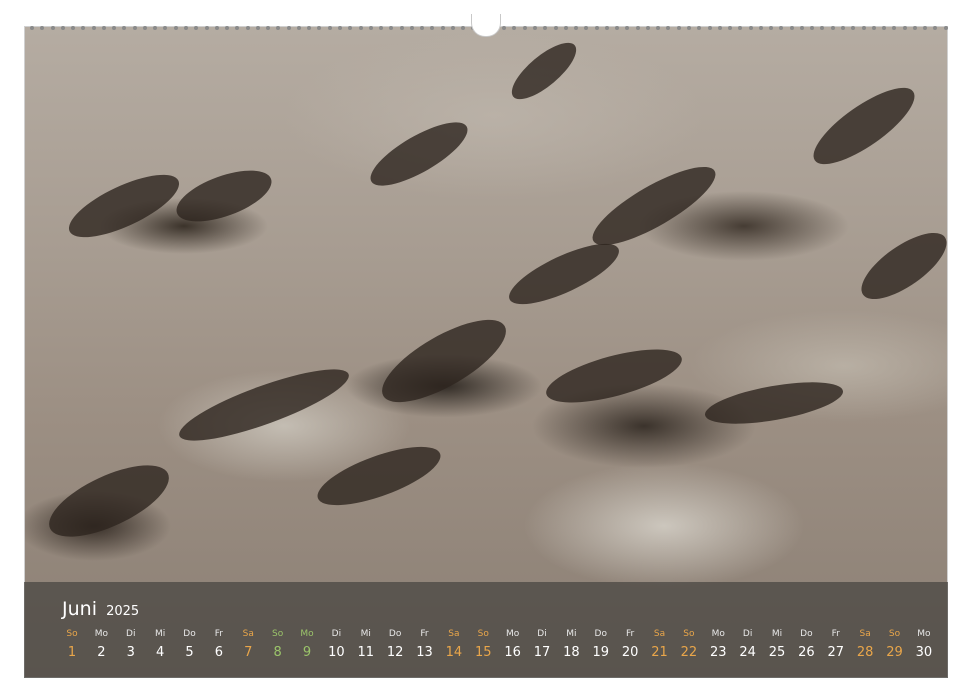 The width and height of the screenshot is (971, 700). What do you see at coordinates (512, 652) in the screenshot?
I see `day-number: 16` at bounding box center [512, 652].